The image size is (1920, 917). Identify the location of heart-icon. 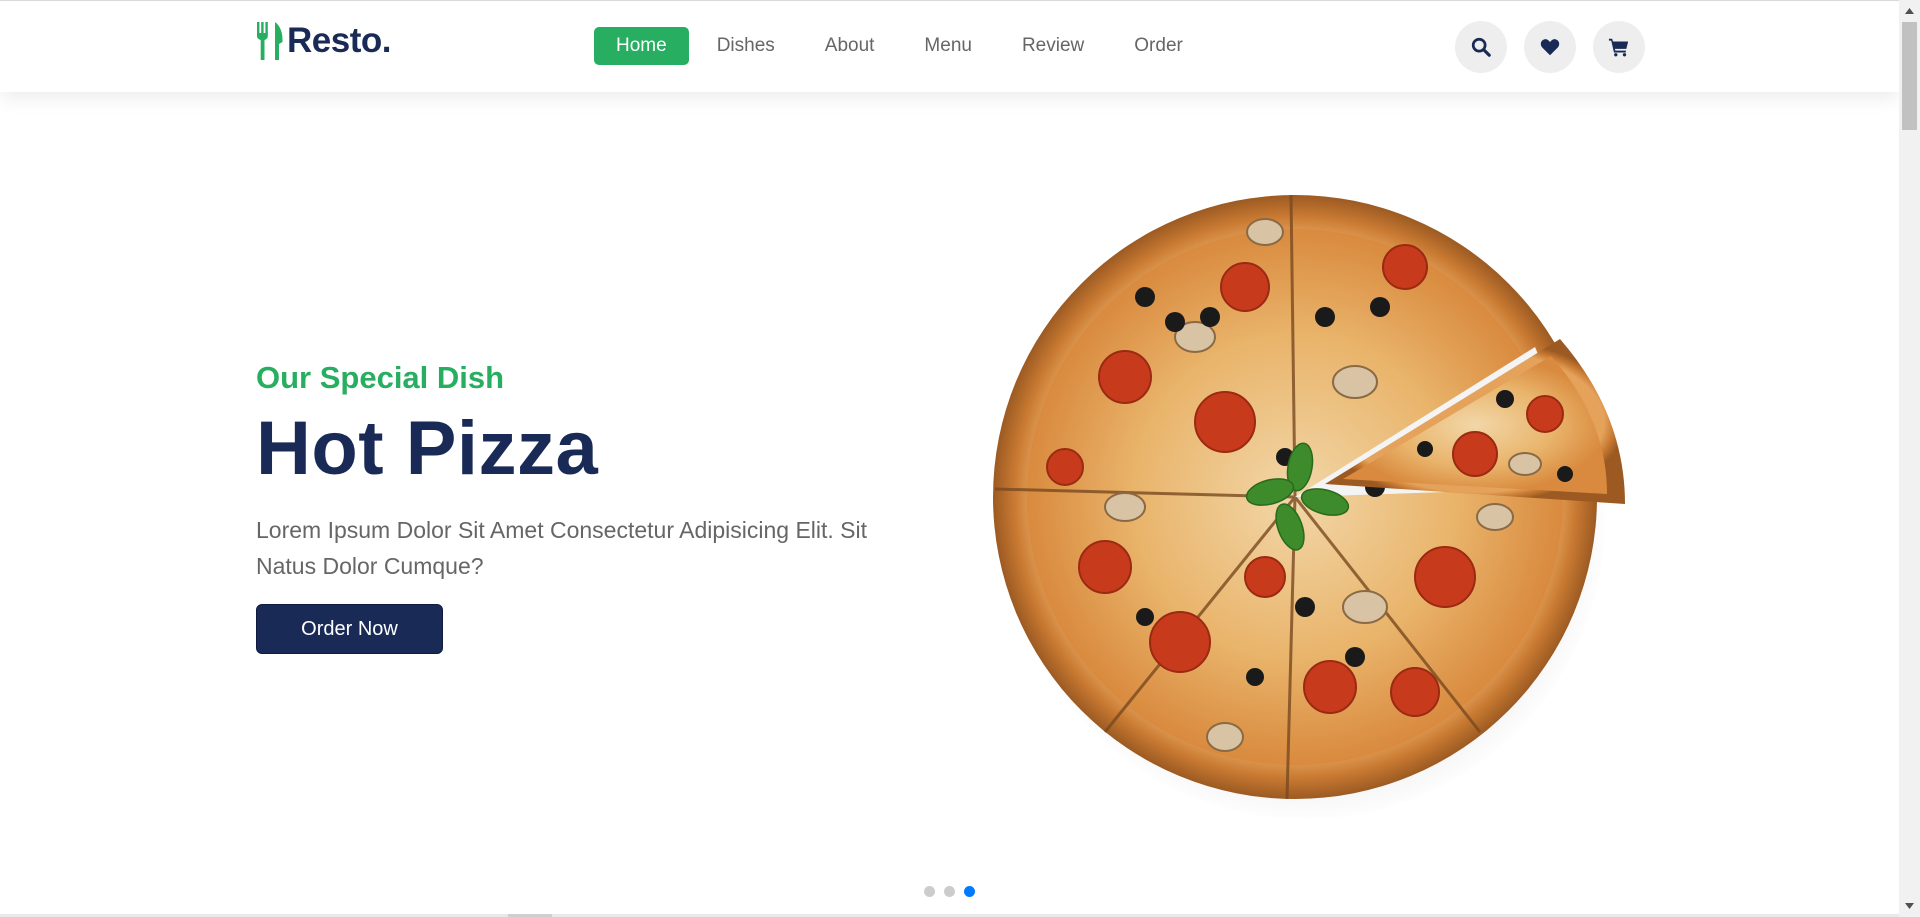
(1550, 47).